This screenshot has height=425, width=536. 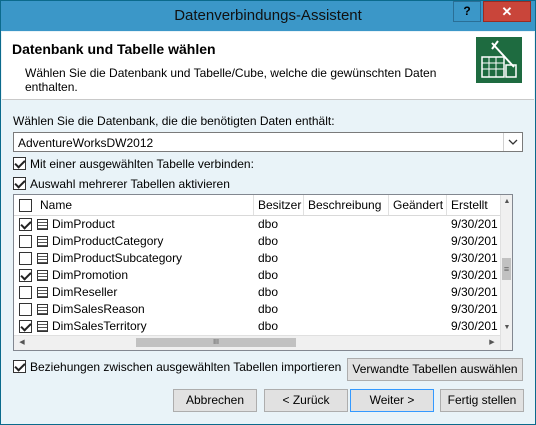 What do you see at coordinates (108, 241) in the screenshot?
I see `row-name: DimProductCategory` at bounding box center [108, 241].